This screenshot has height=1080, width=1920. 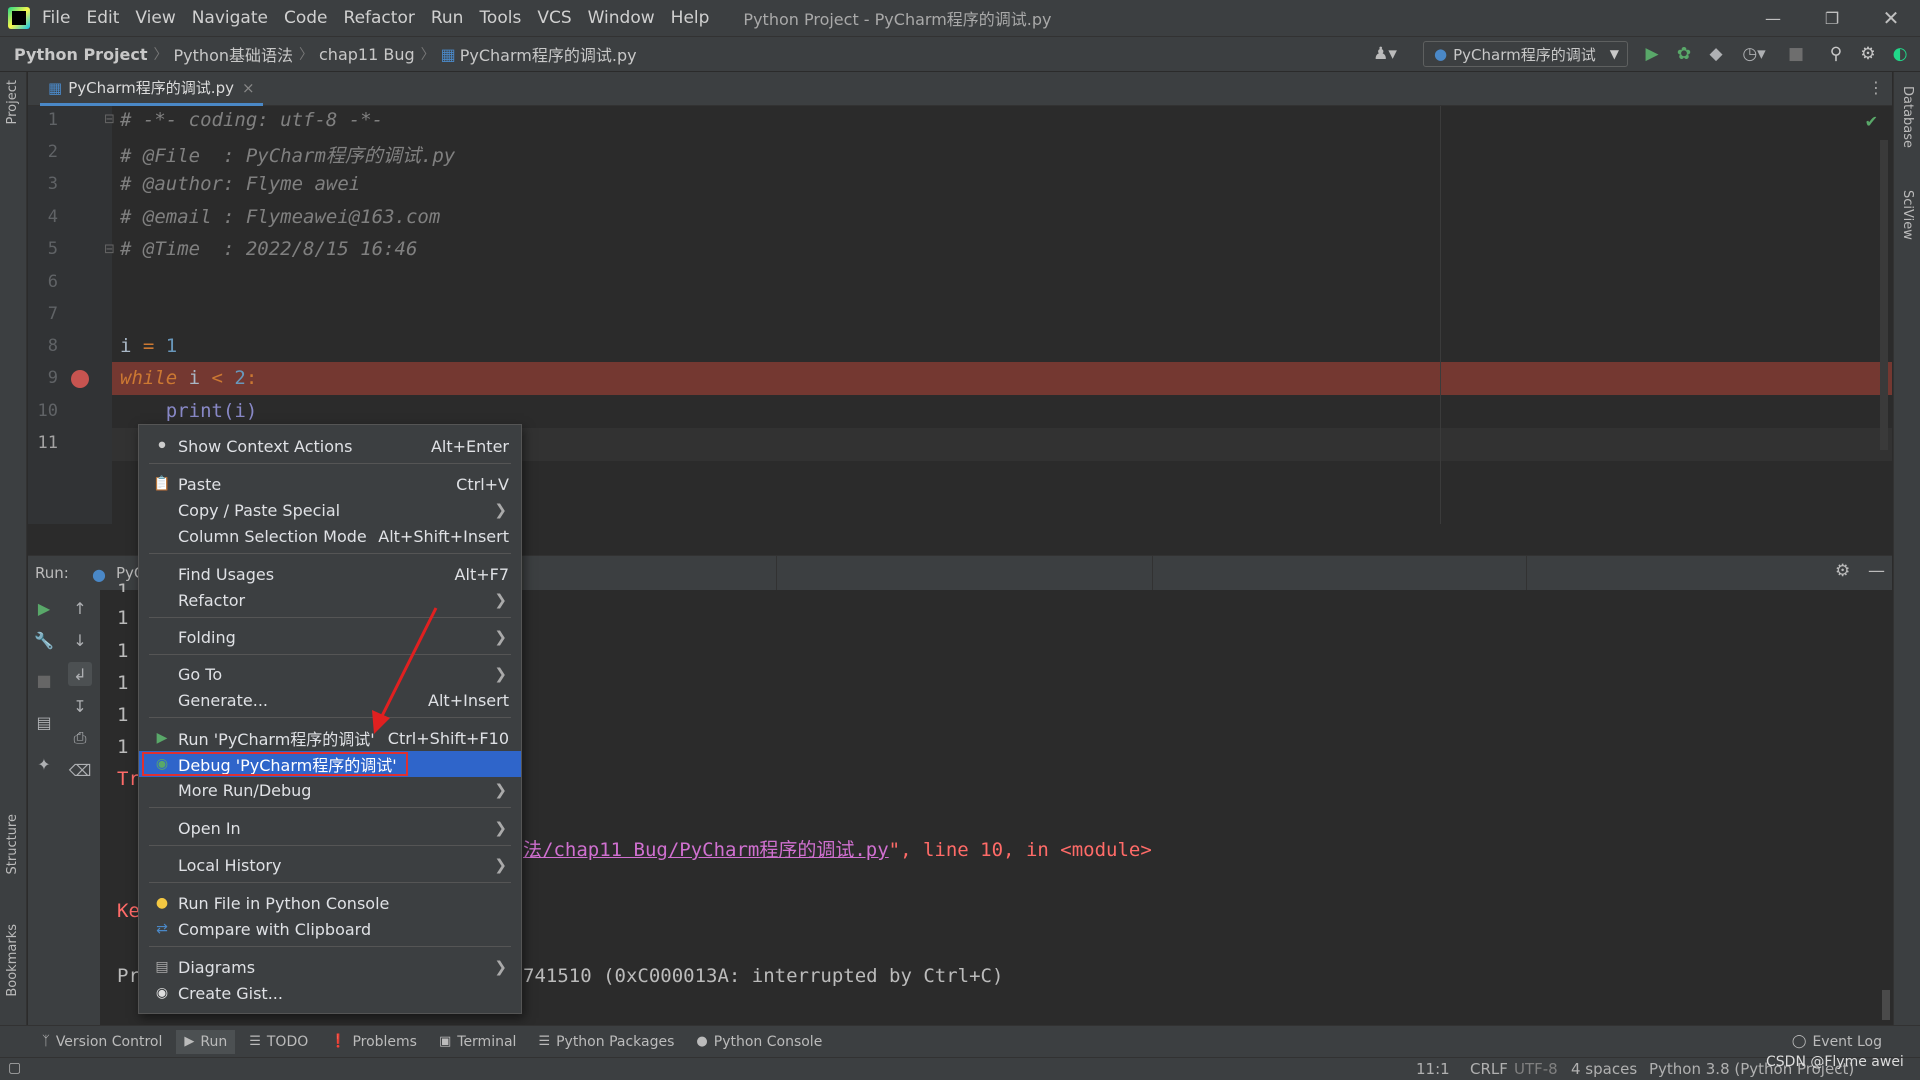 I want to click on vcs-user-icon: ♟▾, so click(x=1385, y=54).